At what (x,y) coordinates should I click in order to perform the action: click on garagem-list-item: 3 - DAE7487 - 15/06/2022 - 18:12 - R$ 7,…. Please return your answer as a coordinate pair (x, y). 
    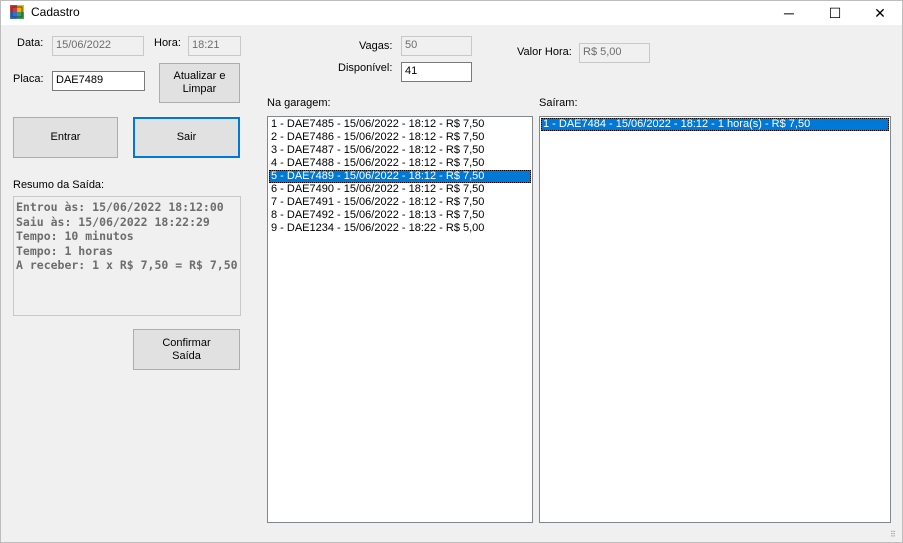
    Looking at the image, I should click on (400, 150).